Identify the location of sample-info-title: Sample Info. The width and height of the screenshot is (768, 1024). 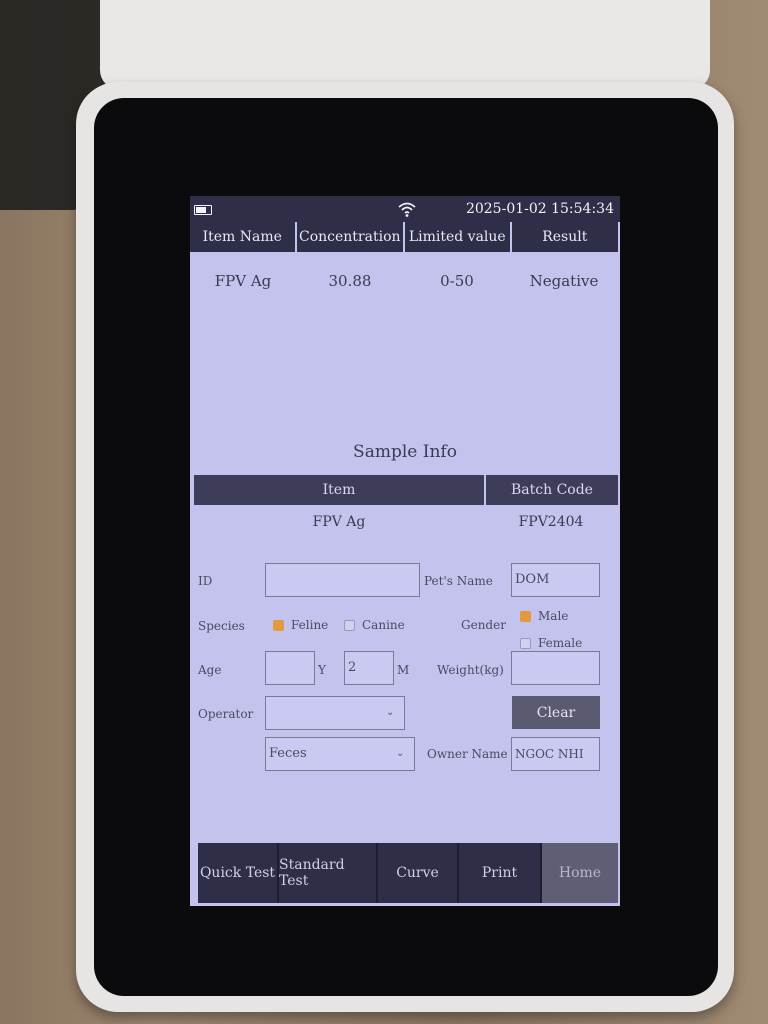
(405, 452).